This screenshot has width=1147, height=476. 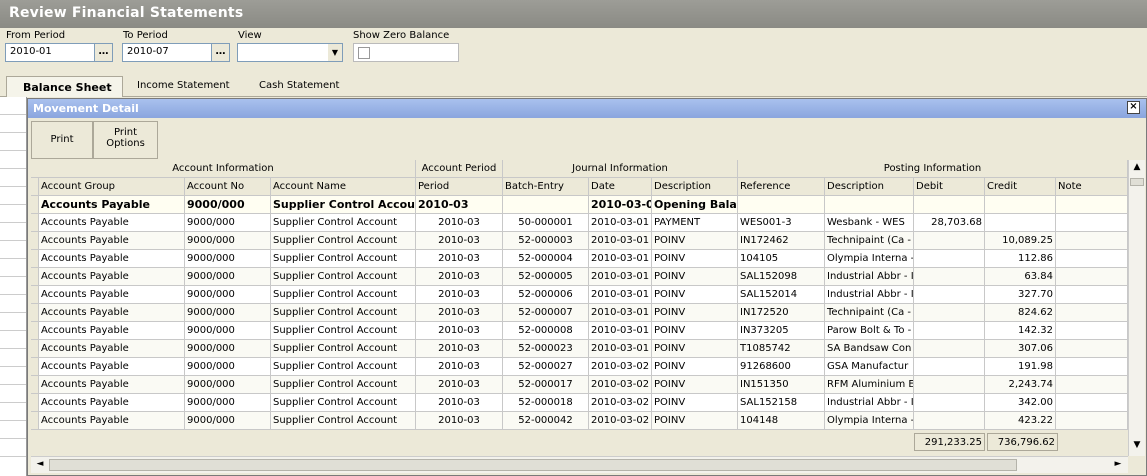 I want to click on table-cell: 104148, so click(x=781, y=421).